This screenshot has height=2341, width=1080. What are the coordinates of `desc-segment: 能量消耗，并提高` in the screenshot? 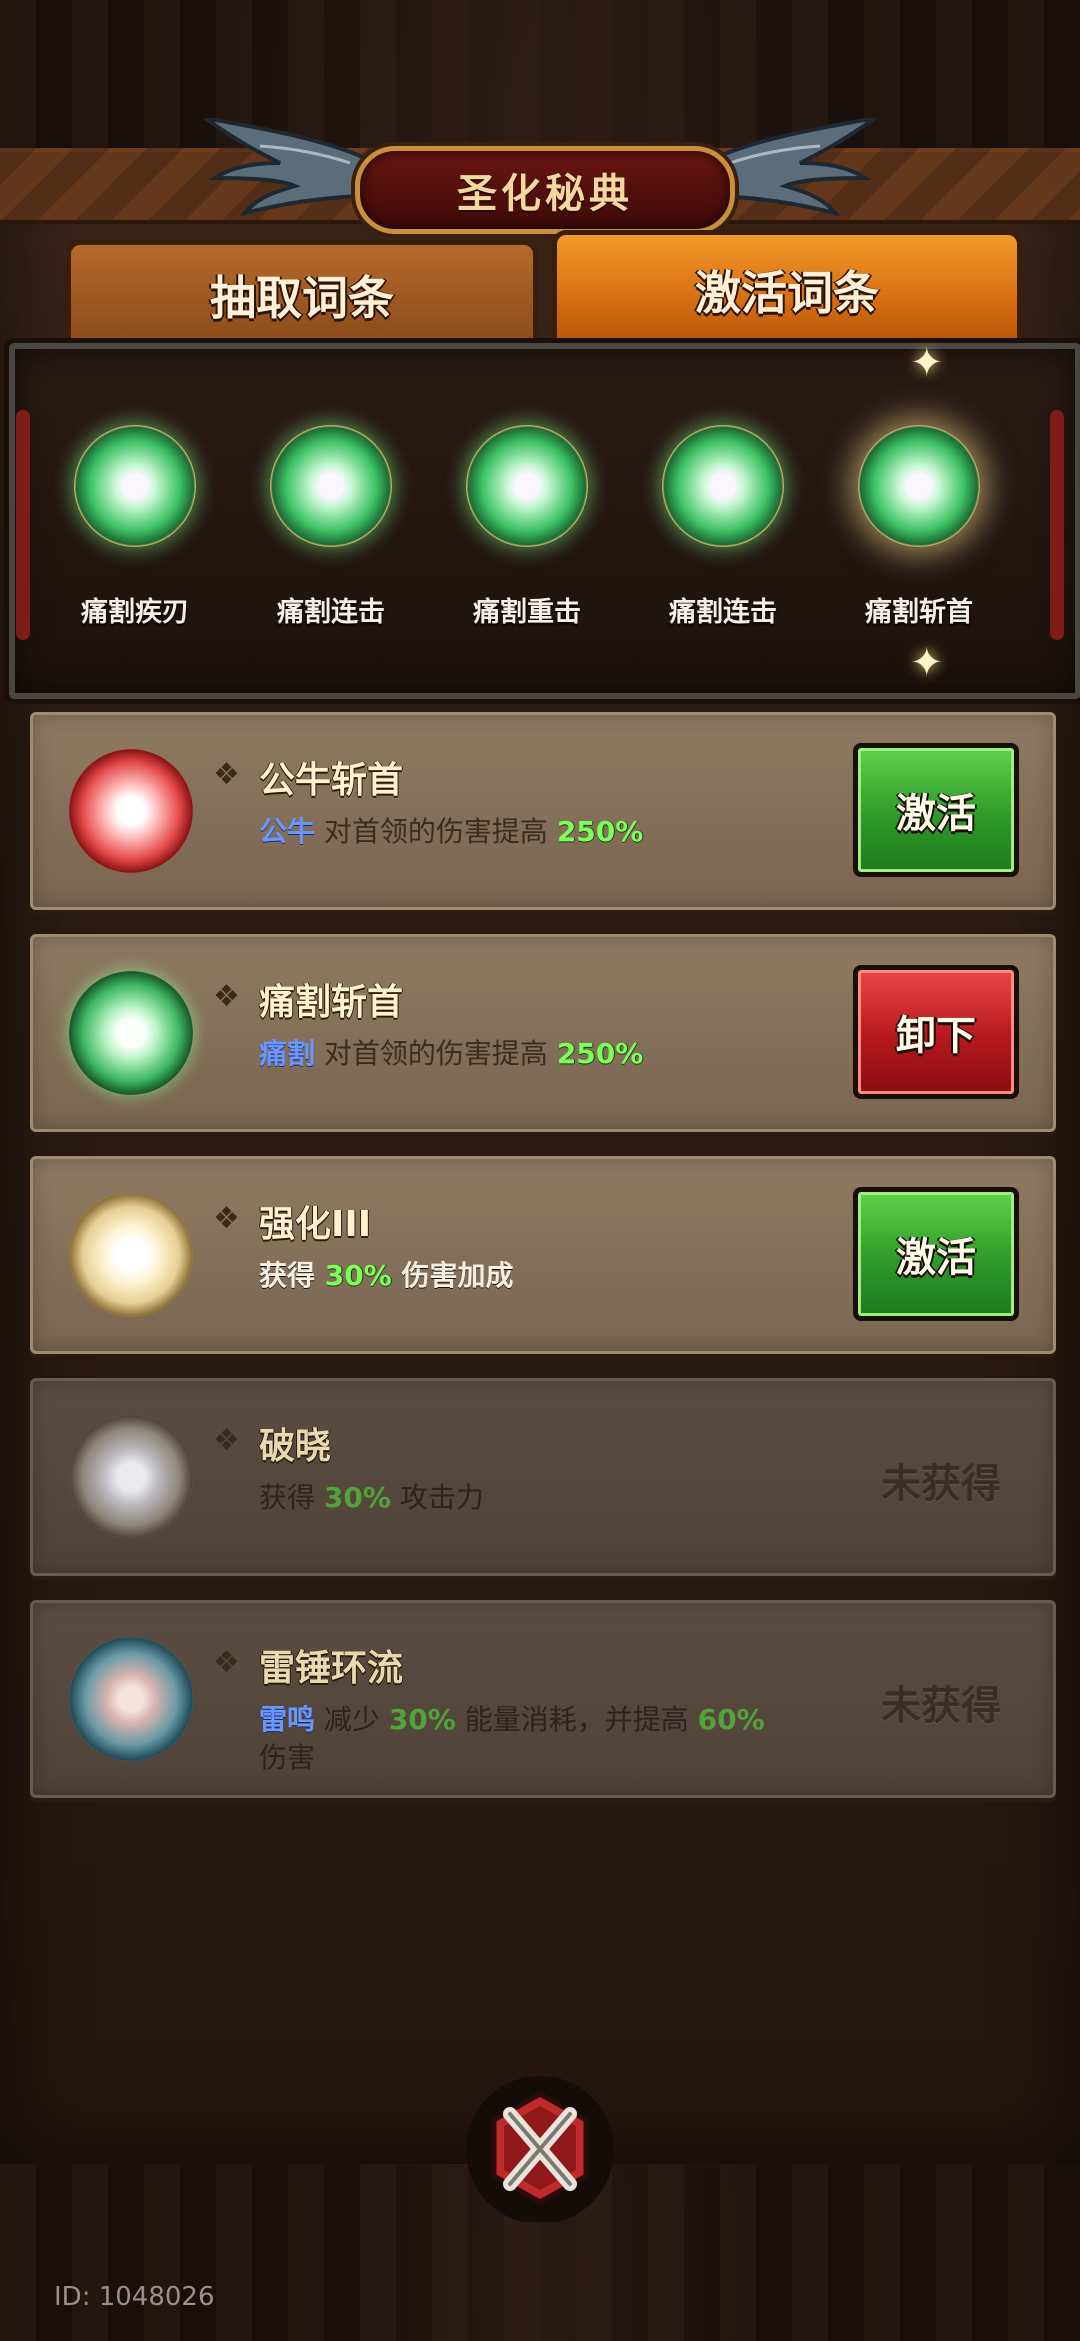 It's located at (576, 1719).